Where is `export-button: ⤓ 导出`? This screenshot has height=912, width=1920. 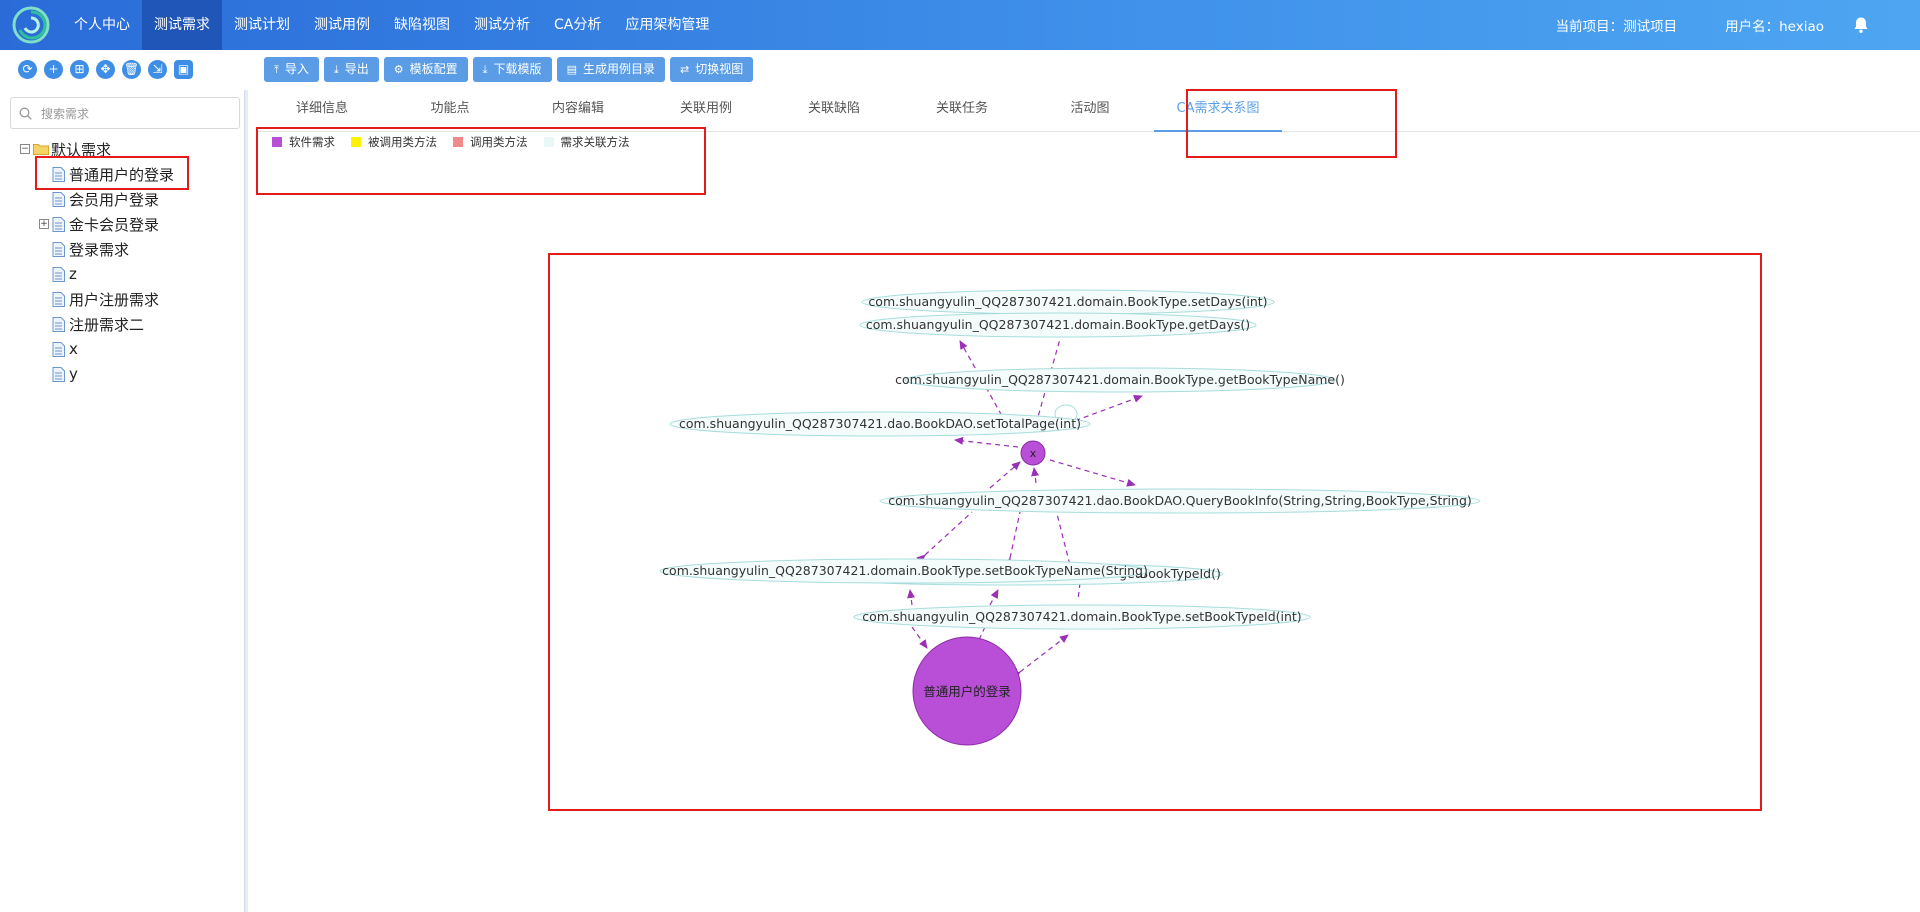
export-button: ⤓ 导出 is located at coordinates (351, 69).